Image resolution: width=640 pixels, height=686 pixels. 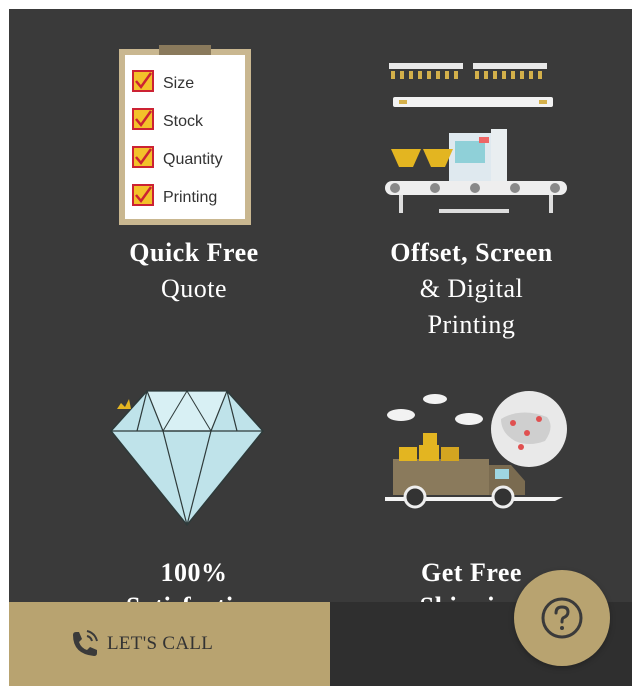 What do you see at coordinates (471, 324) in the screenshot?
I see `feature-subtitle: Printing` at bounding box center [471, 324].